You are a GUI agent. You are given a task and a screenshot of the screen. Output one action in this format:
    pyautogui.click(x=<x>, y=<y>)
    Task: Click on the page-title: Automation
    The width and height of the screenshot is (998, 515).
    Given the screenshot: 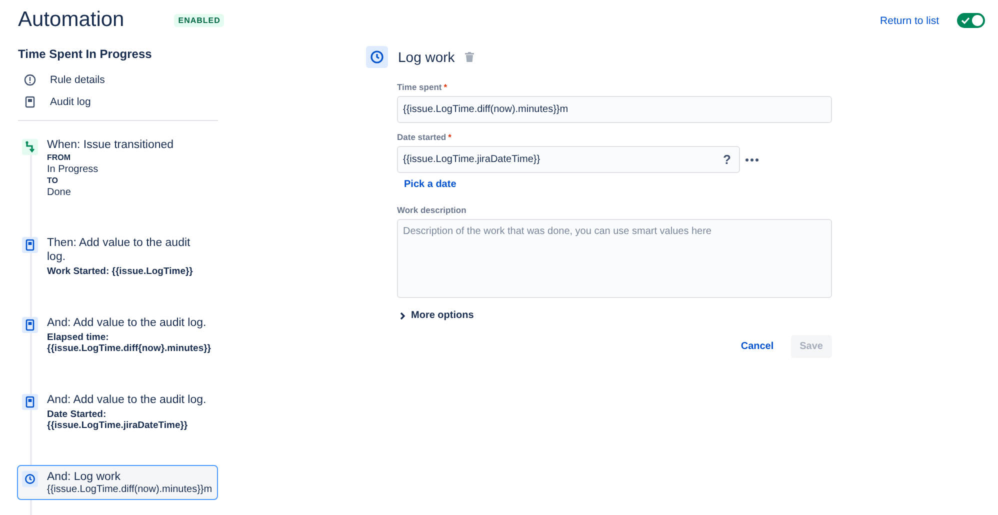 What is the action you would take?
    pyautogui.click(x=71, y=20)
    